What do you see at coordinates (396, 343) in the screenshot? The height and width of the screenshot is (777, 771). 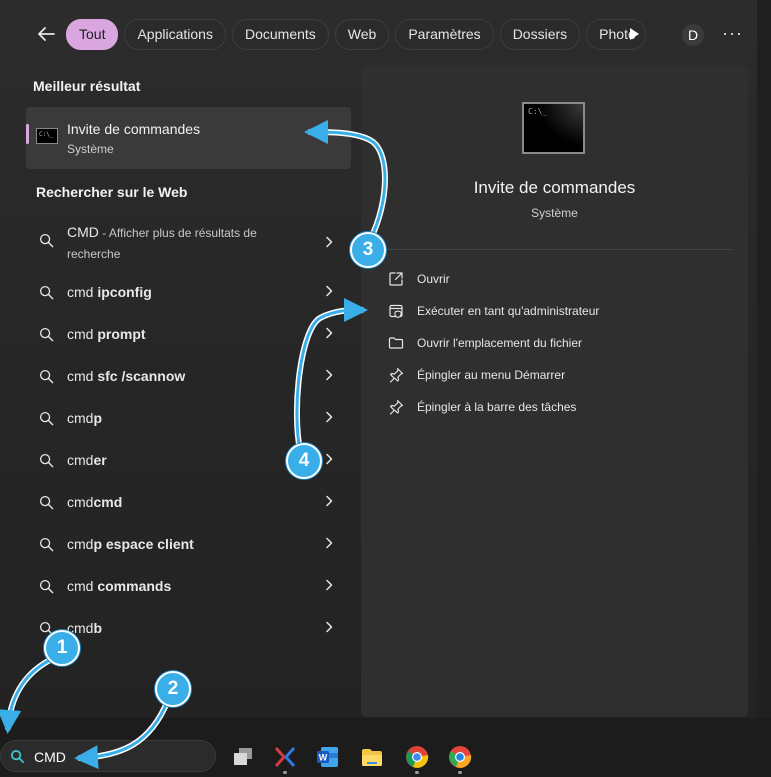 I see `folder-icon` at bounding box center [396, 343].